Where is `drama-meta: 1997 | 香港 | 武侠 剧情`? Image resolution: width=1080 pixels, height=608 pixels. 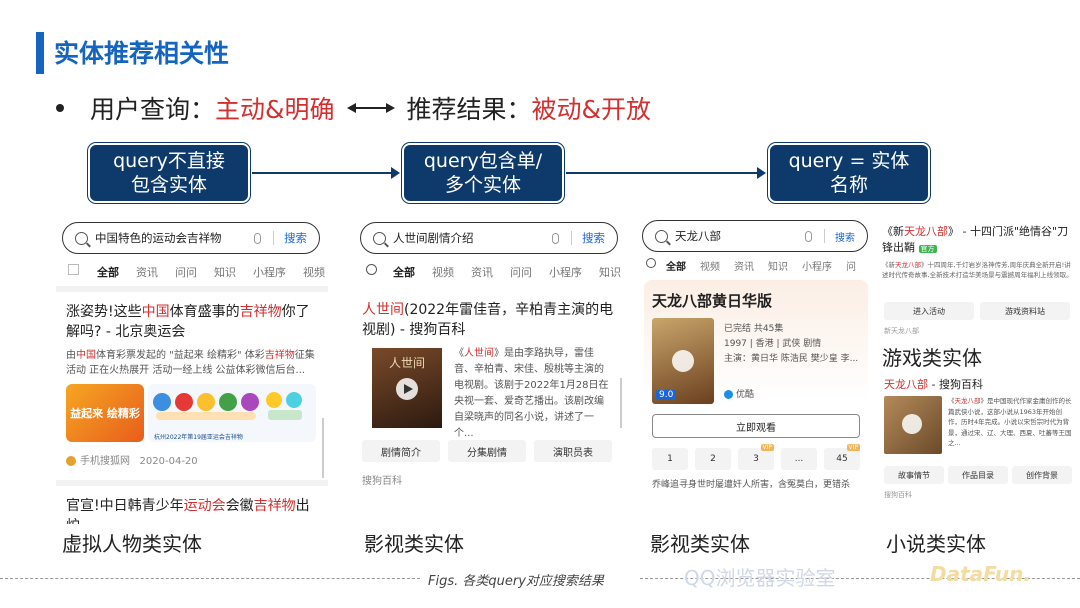
drama-meta: 1997 | 香港 | 武侠 剧情 is located at coordinates (773, 344).